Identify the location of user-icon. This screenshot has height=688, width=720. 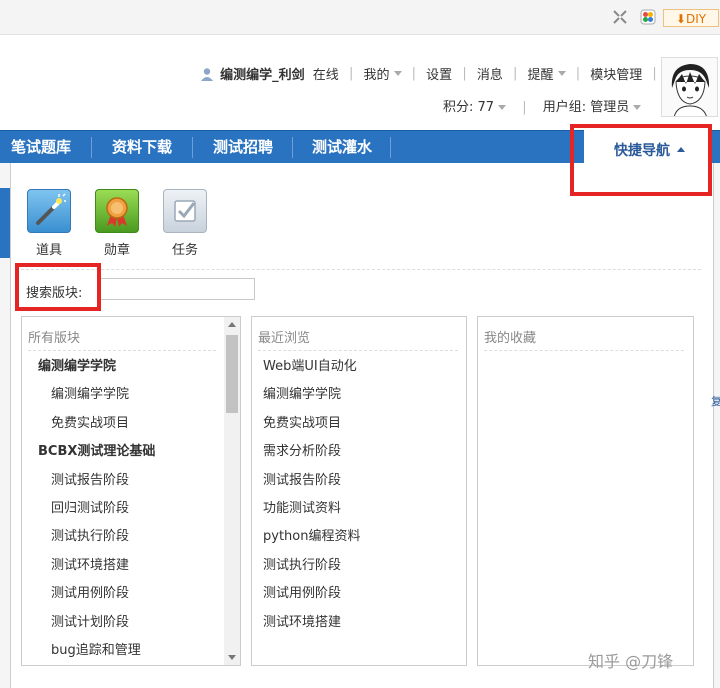
(207, 74).